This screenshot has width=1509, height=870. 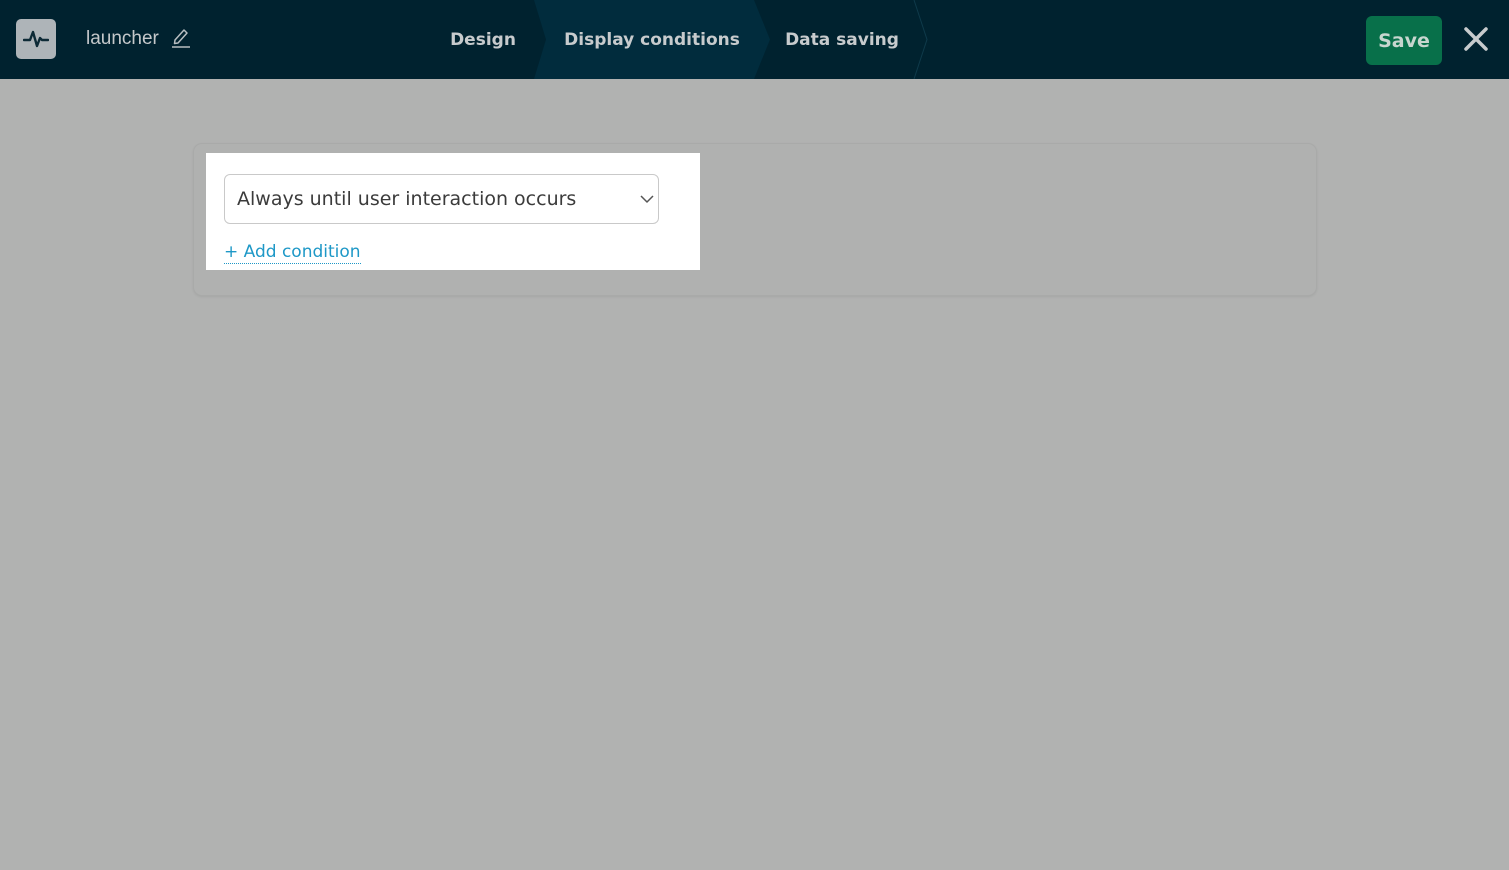 I want to click on widget-name: launcher, so click(x=122, y=38).